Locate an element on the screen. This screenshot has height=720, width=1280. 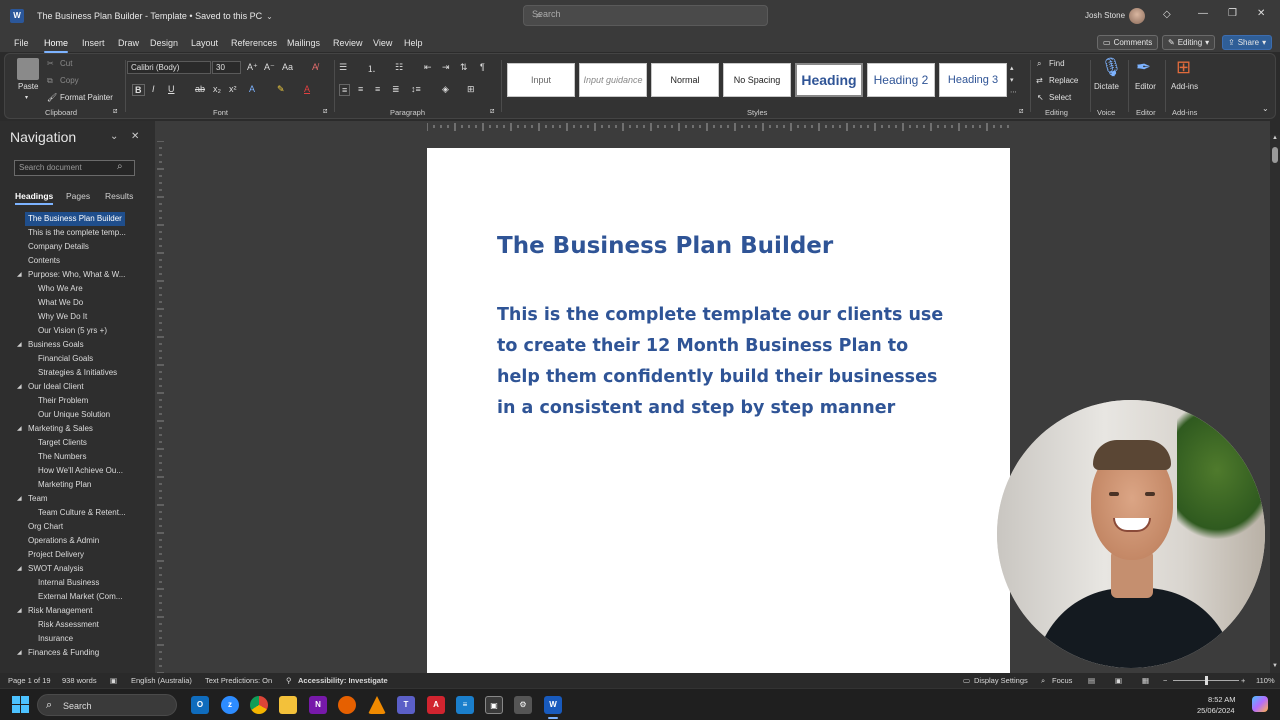
nav-heading-item: ◢ Marketing & Sales is located at coordinates (77, 429).